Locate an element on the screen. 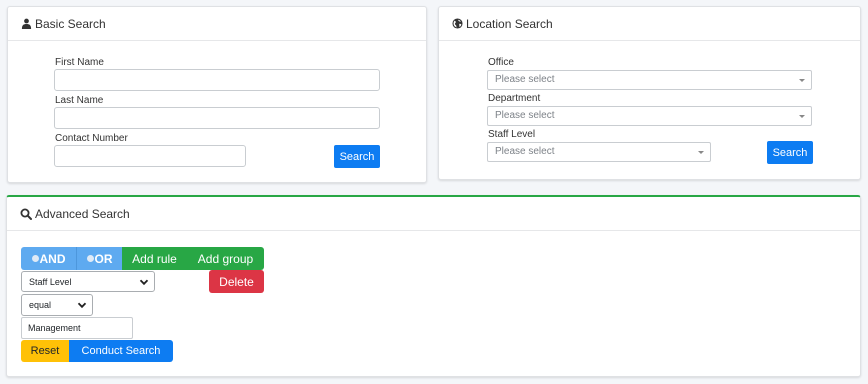 This screenshot has width=868, height=384. rule-field-value: Staff Level is located at coordinates (50, 281).